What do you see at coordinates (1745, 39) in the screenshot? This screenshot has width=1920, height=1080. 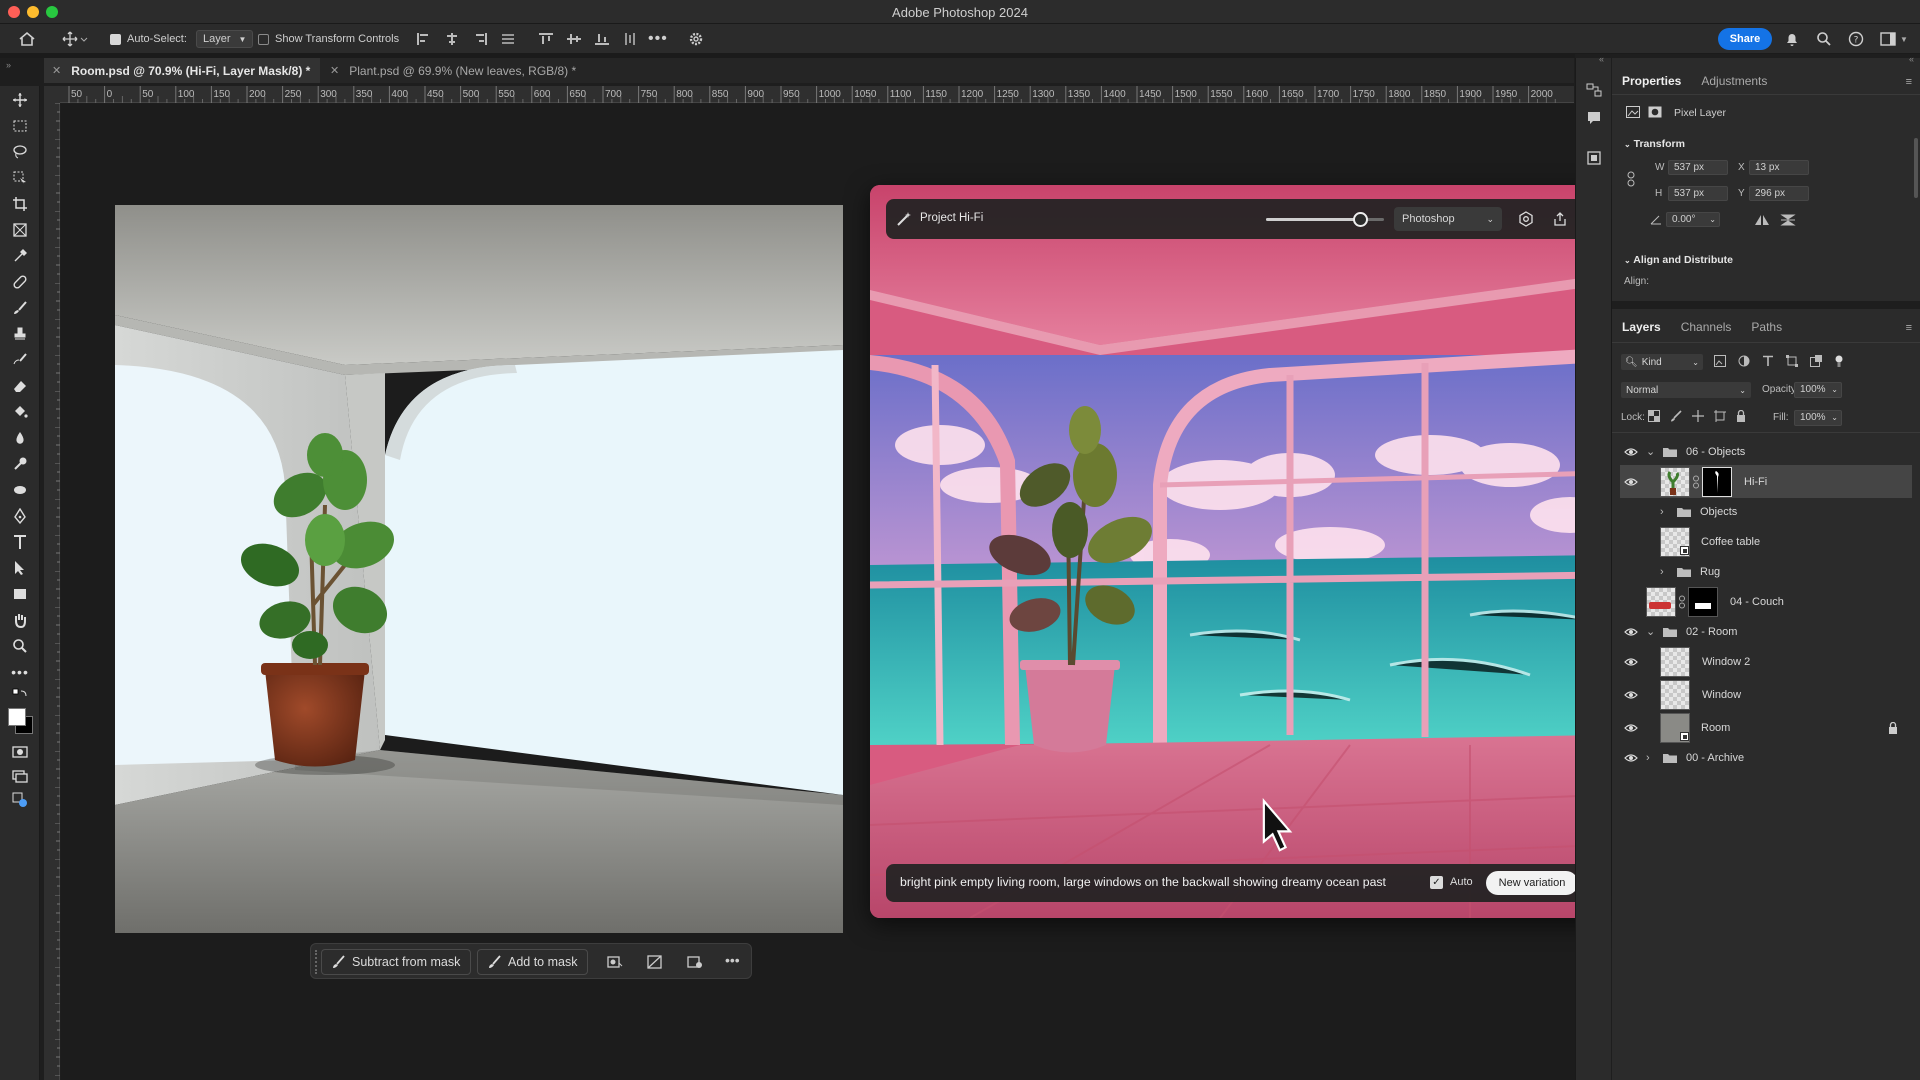 I see `share-button: Share` at bounding box center [1745, 39].